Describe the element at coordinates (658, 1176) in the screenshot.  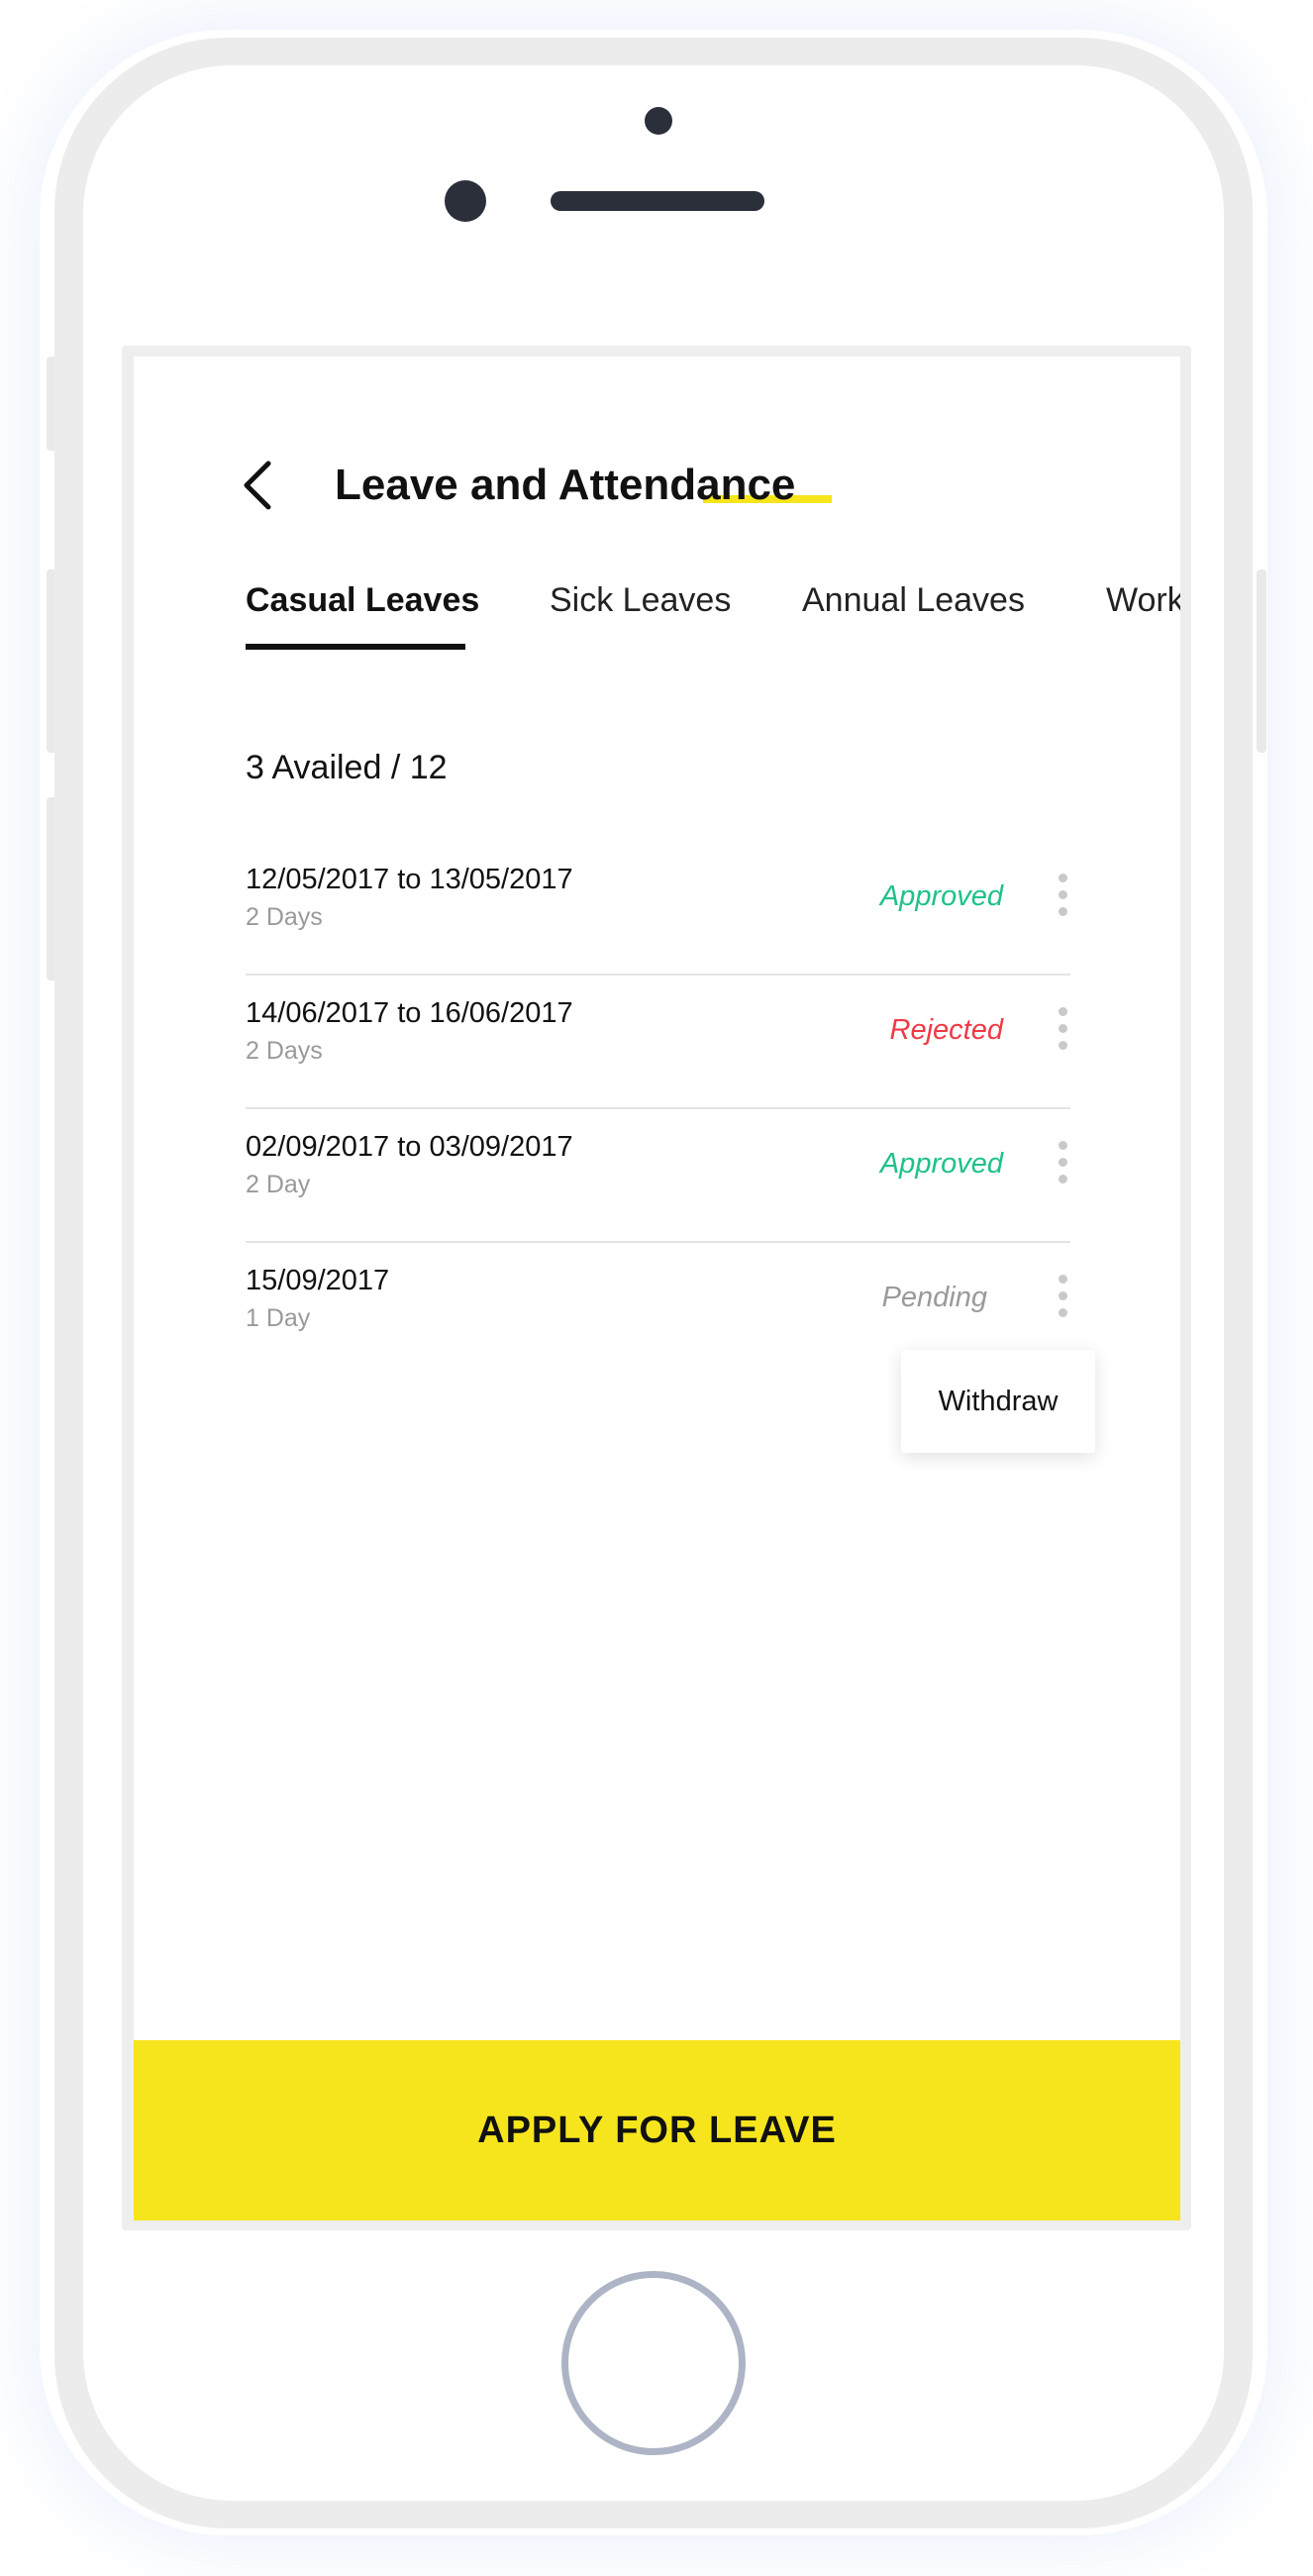
I see `list-item: 02/09/2017 to 03/09/2017 2 Day Approved` at that location.